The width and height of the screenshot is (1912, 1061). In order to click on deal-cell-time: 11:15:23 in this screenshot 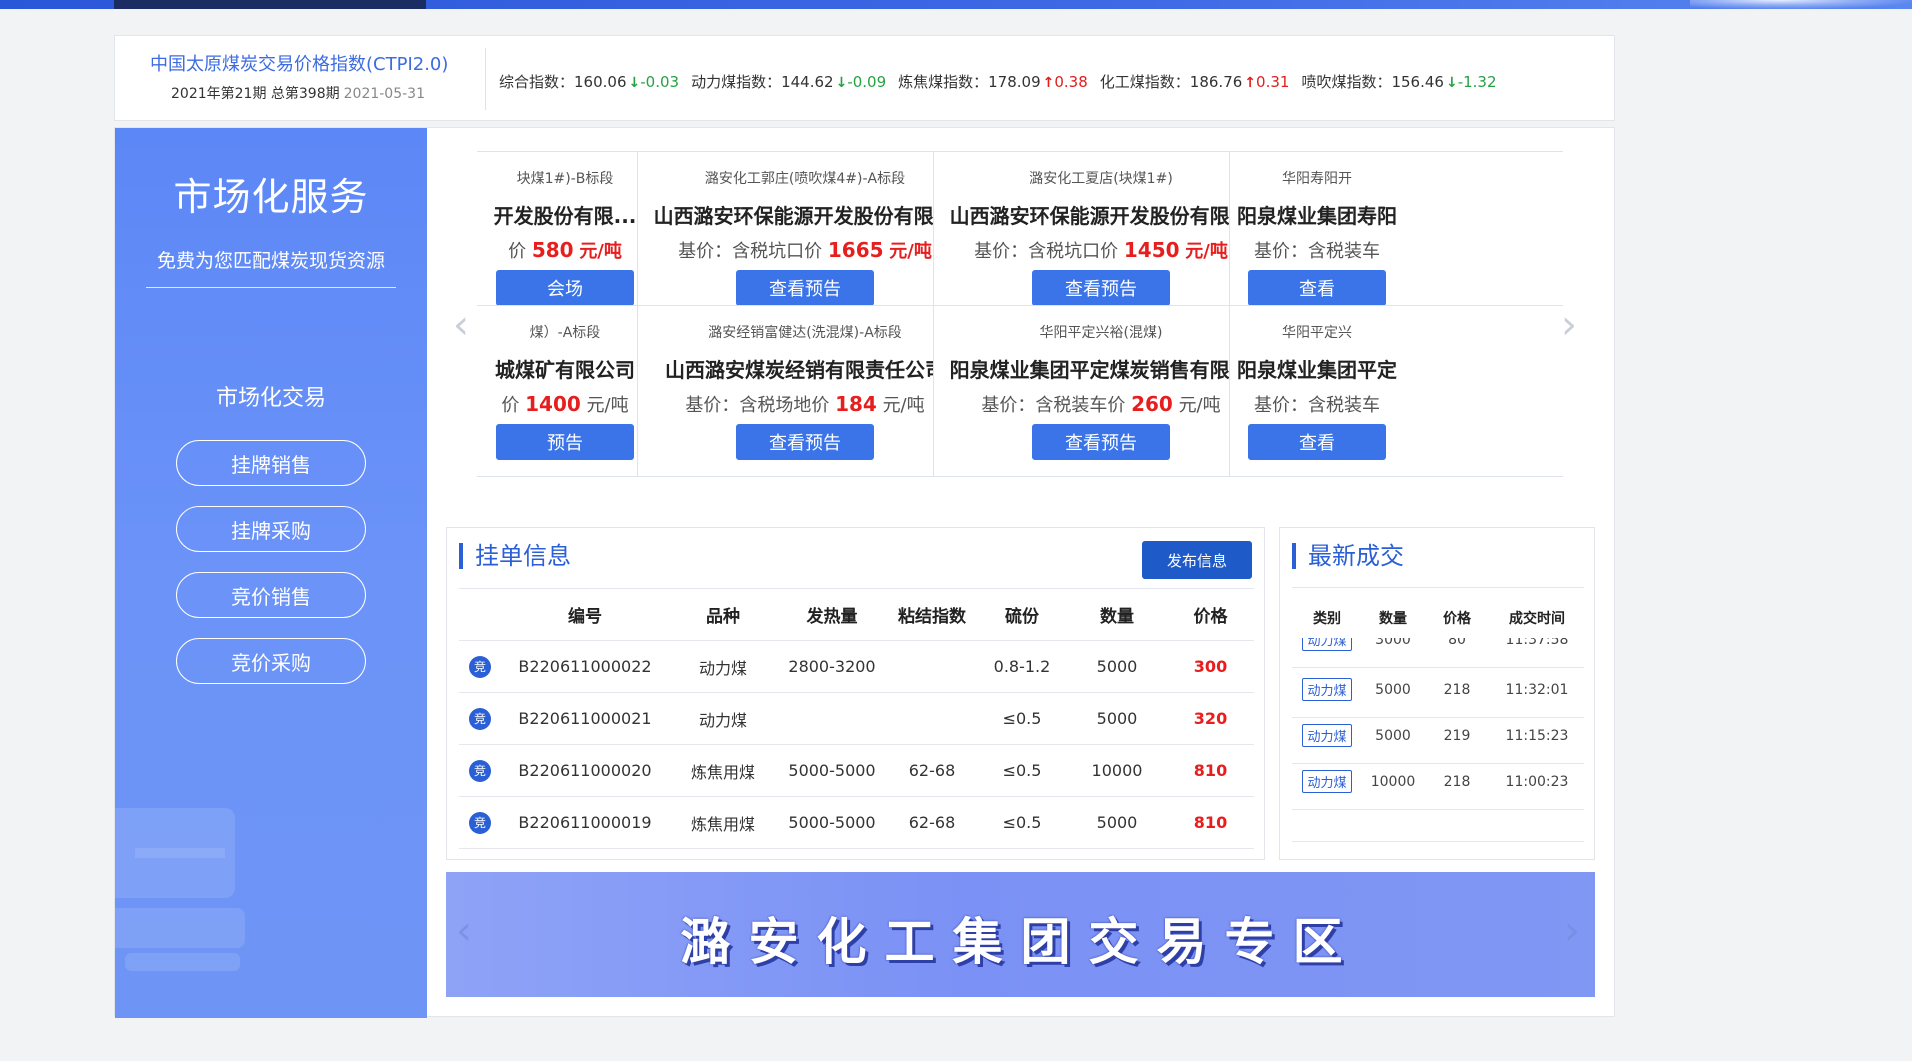, I will do `click(1537, 735)`.